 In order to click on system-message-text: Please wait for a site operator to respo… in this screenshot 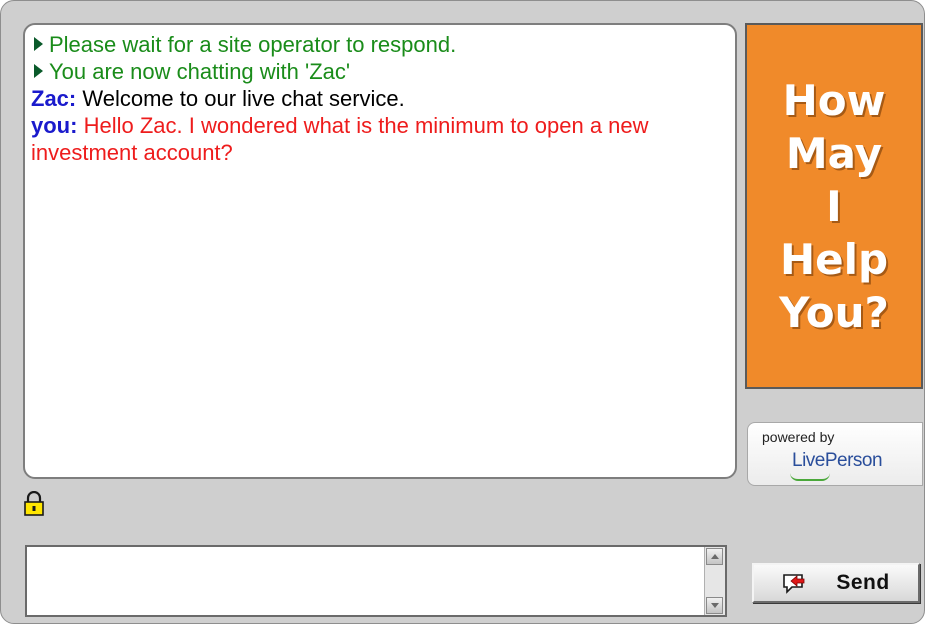, I will do `click(253, 44)`.